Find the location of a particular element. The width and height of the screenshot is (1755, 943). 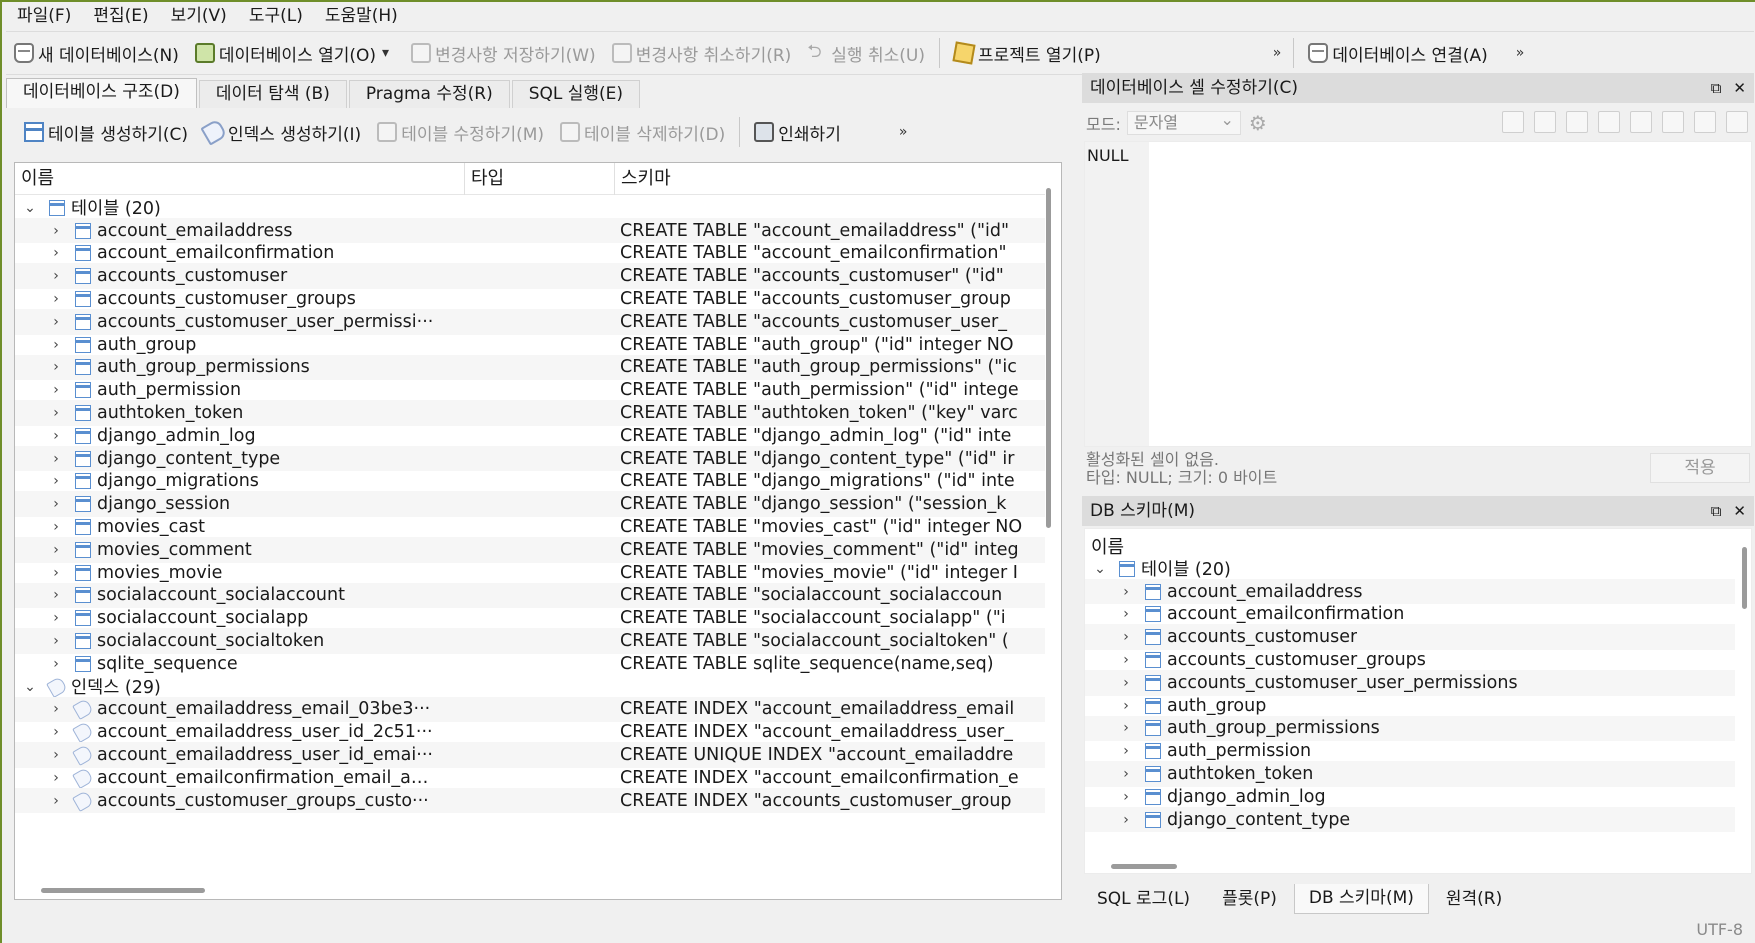

menu-edit: 편집(E) is located at coordinates (120, 16).